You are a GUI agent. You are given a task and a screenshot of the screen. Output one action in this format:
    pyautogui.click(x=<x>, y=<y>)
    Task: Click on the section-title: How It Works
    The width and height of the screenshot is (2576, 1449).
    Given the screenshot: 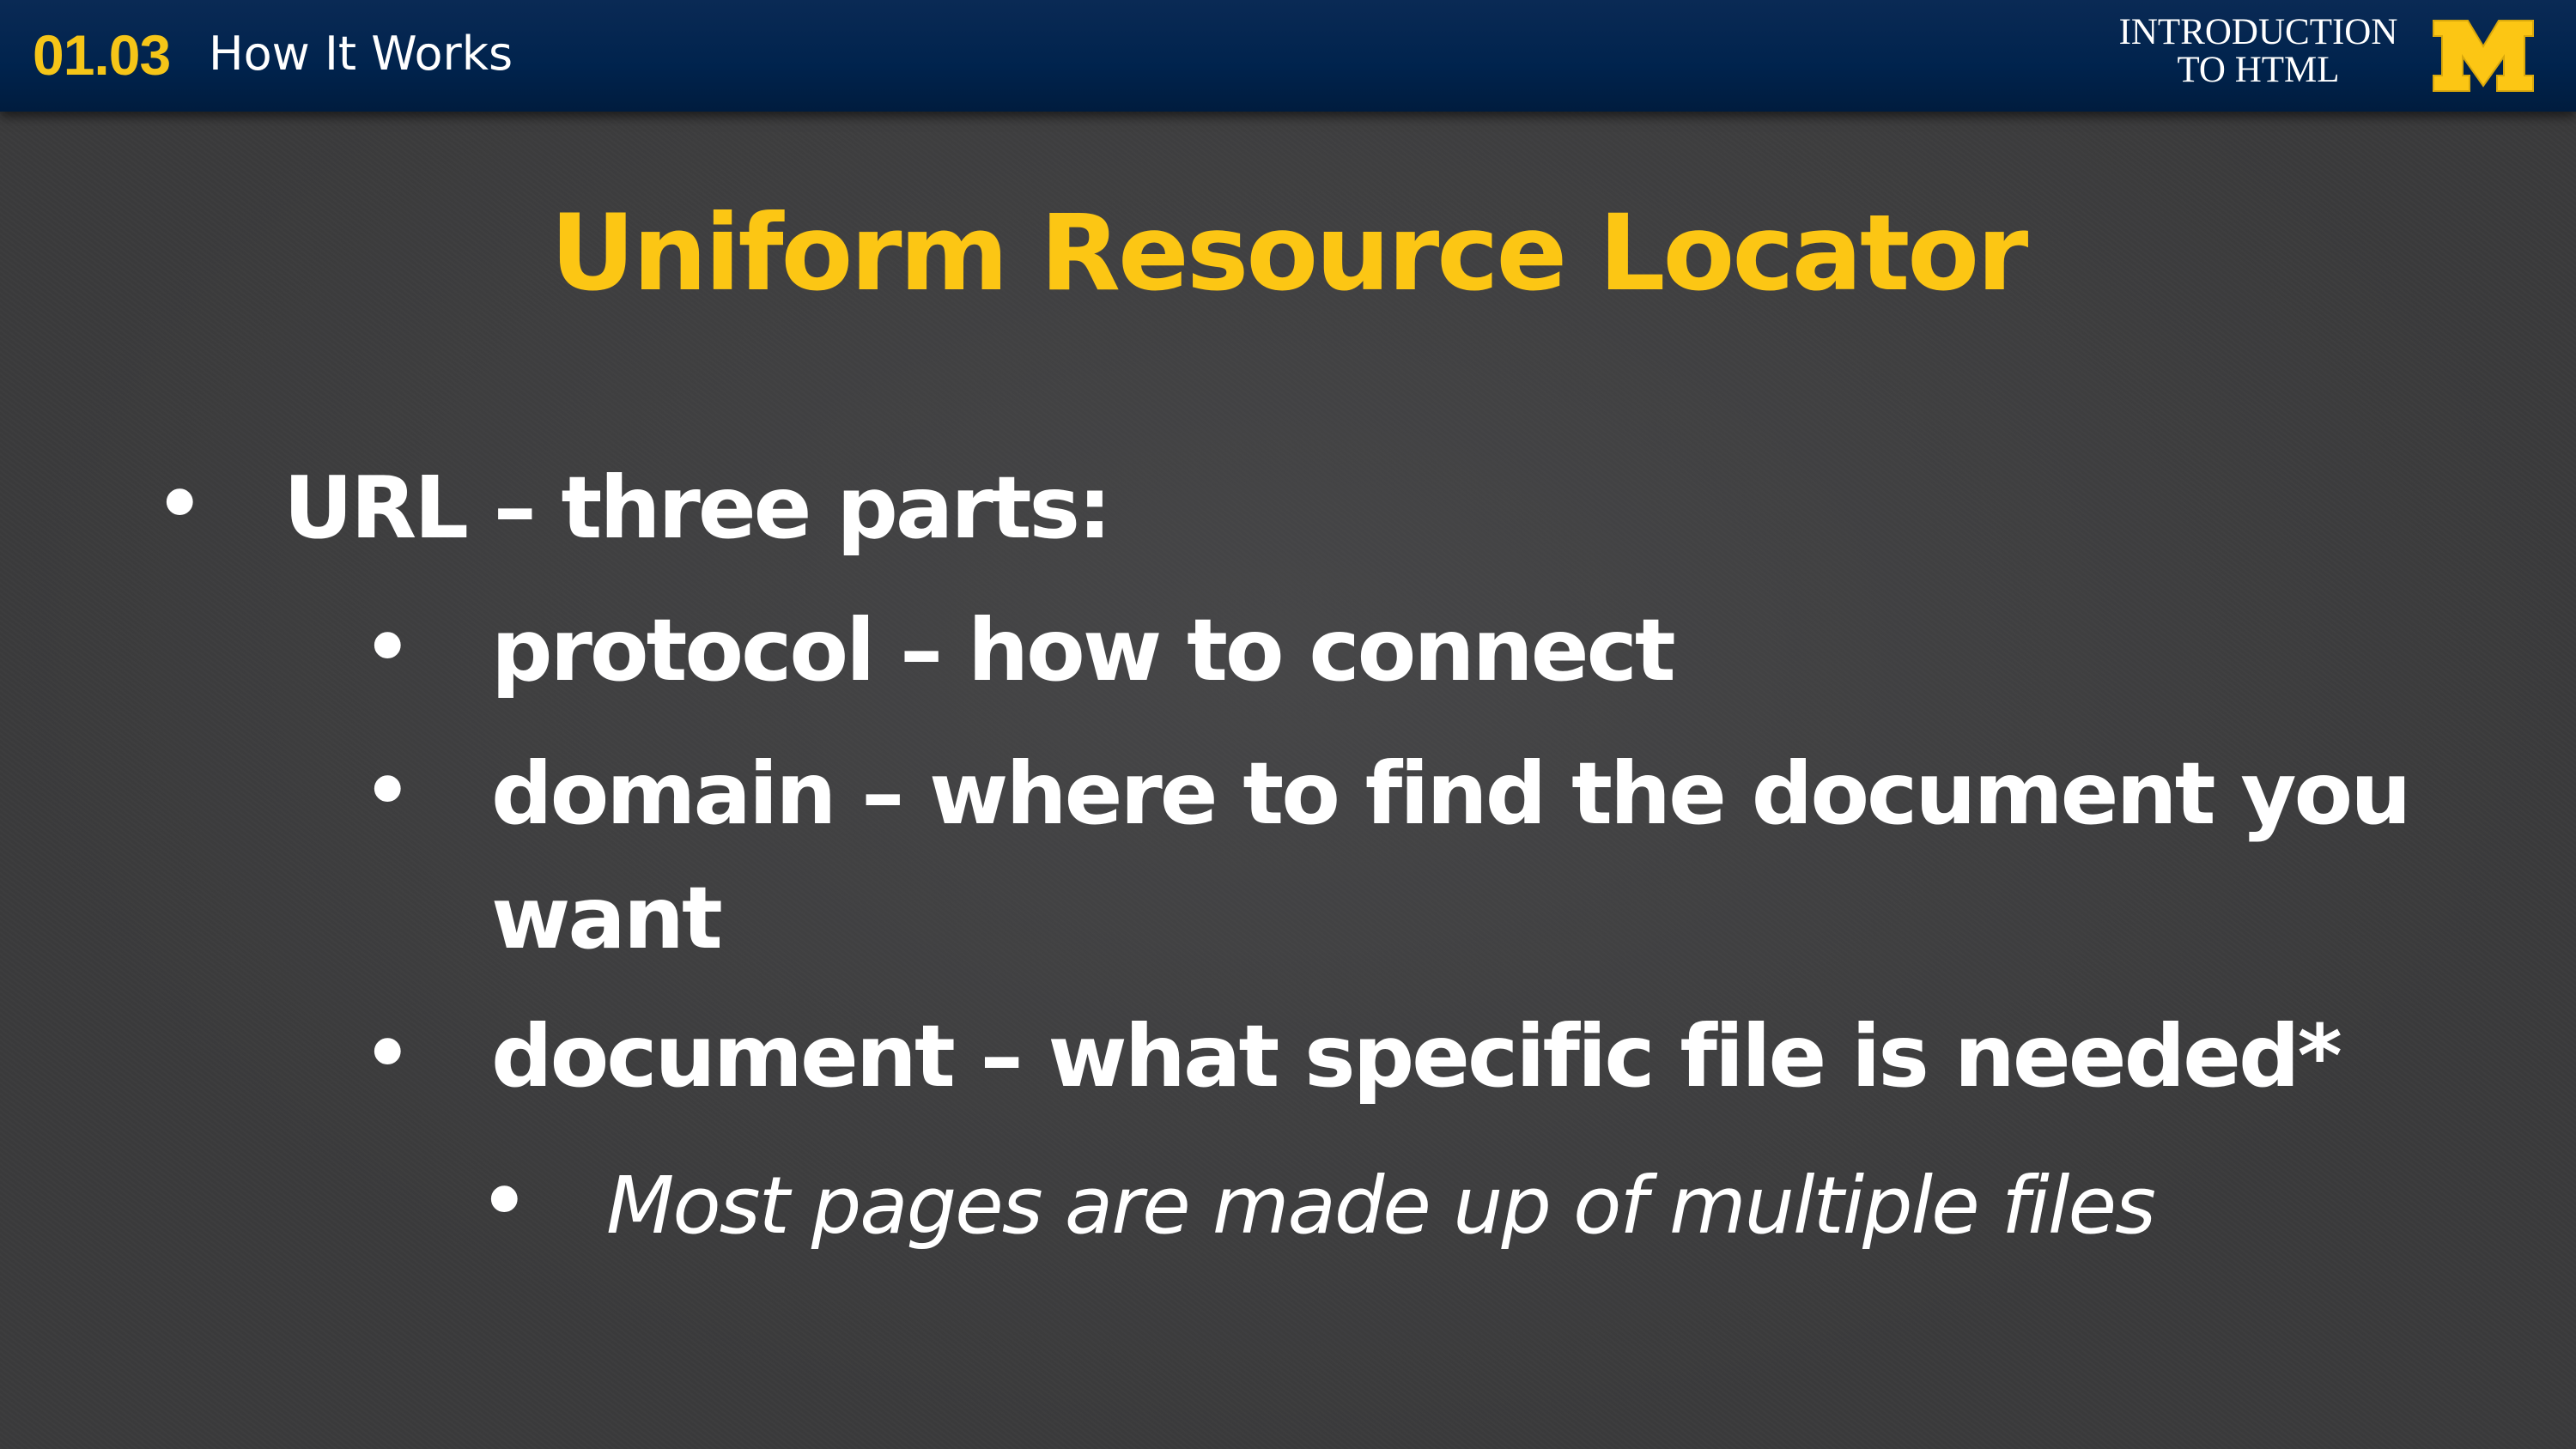 What is the action you would take?
    pyautogui.click(x=361, y=54)
    